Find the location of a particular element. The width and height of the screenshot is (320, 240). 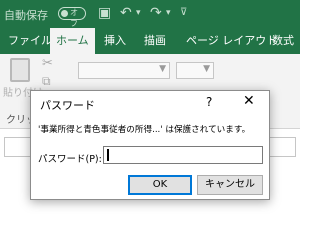

autosave-toggle: オフ is located at coordinates (72, 17).